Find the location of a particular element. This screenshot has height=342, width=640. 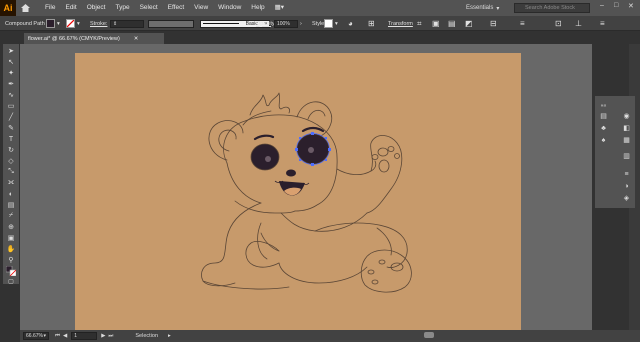

shape-builder-tool-icon: ◐ is located at coordinates (11, 194).